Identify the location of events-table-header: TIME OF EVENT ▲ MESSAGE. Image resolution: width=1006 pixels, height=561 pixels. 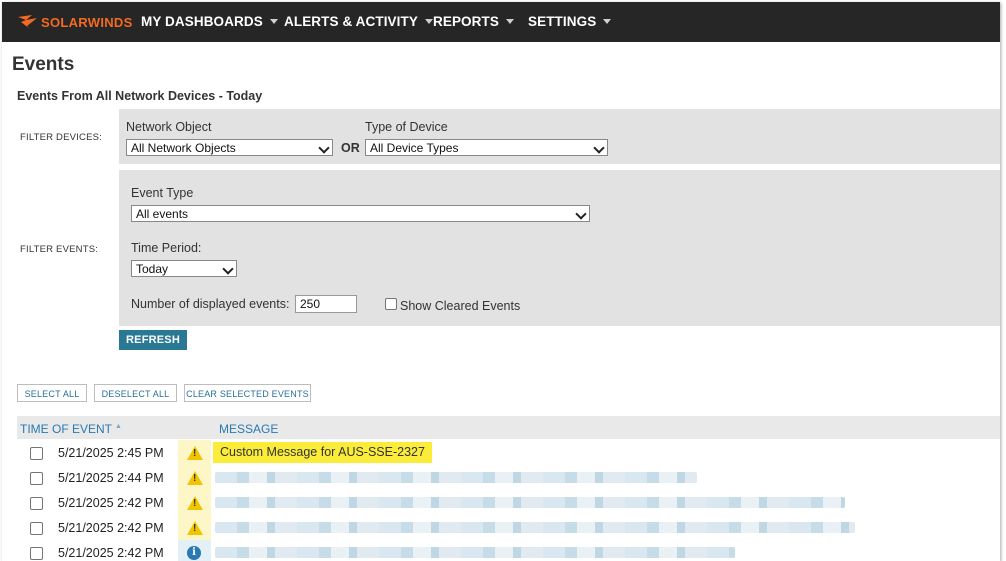
(508, 427).